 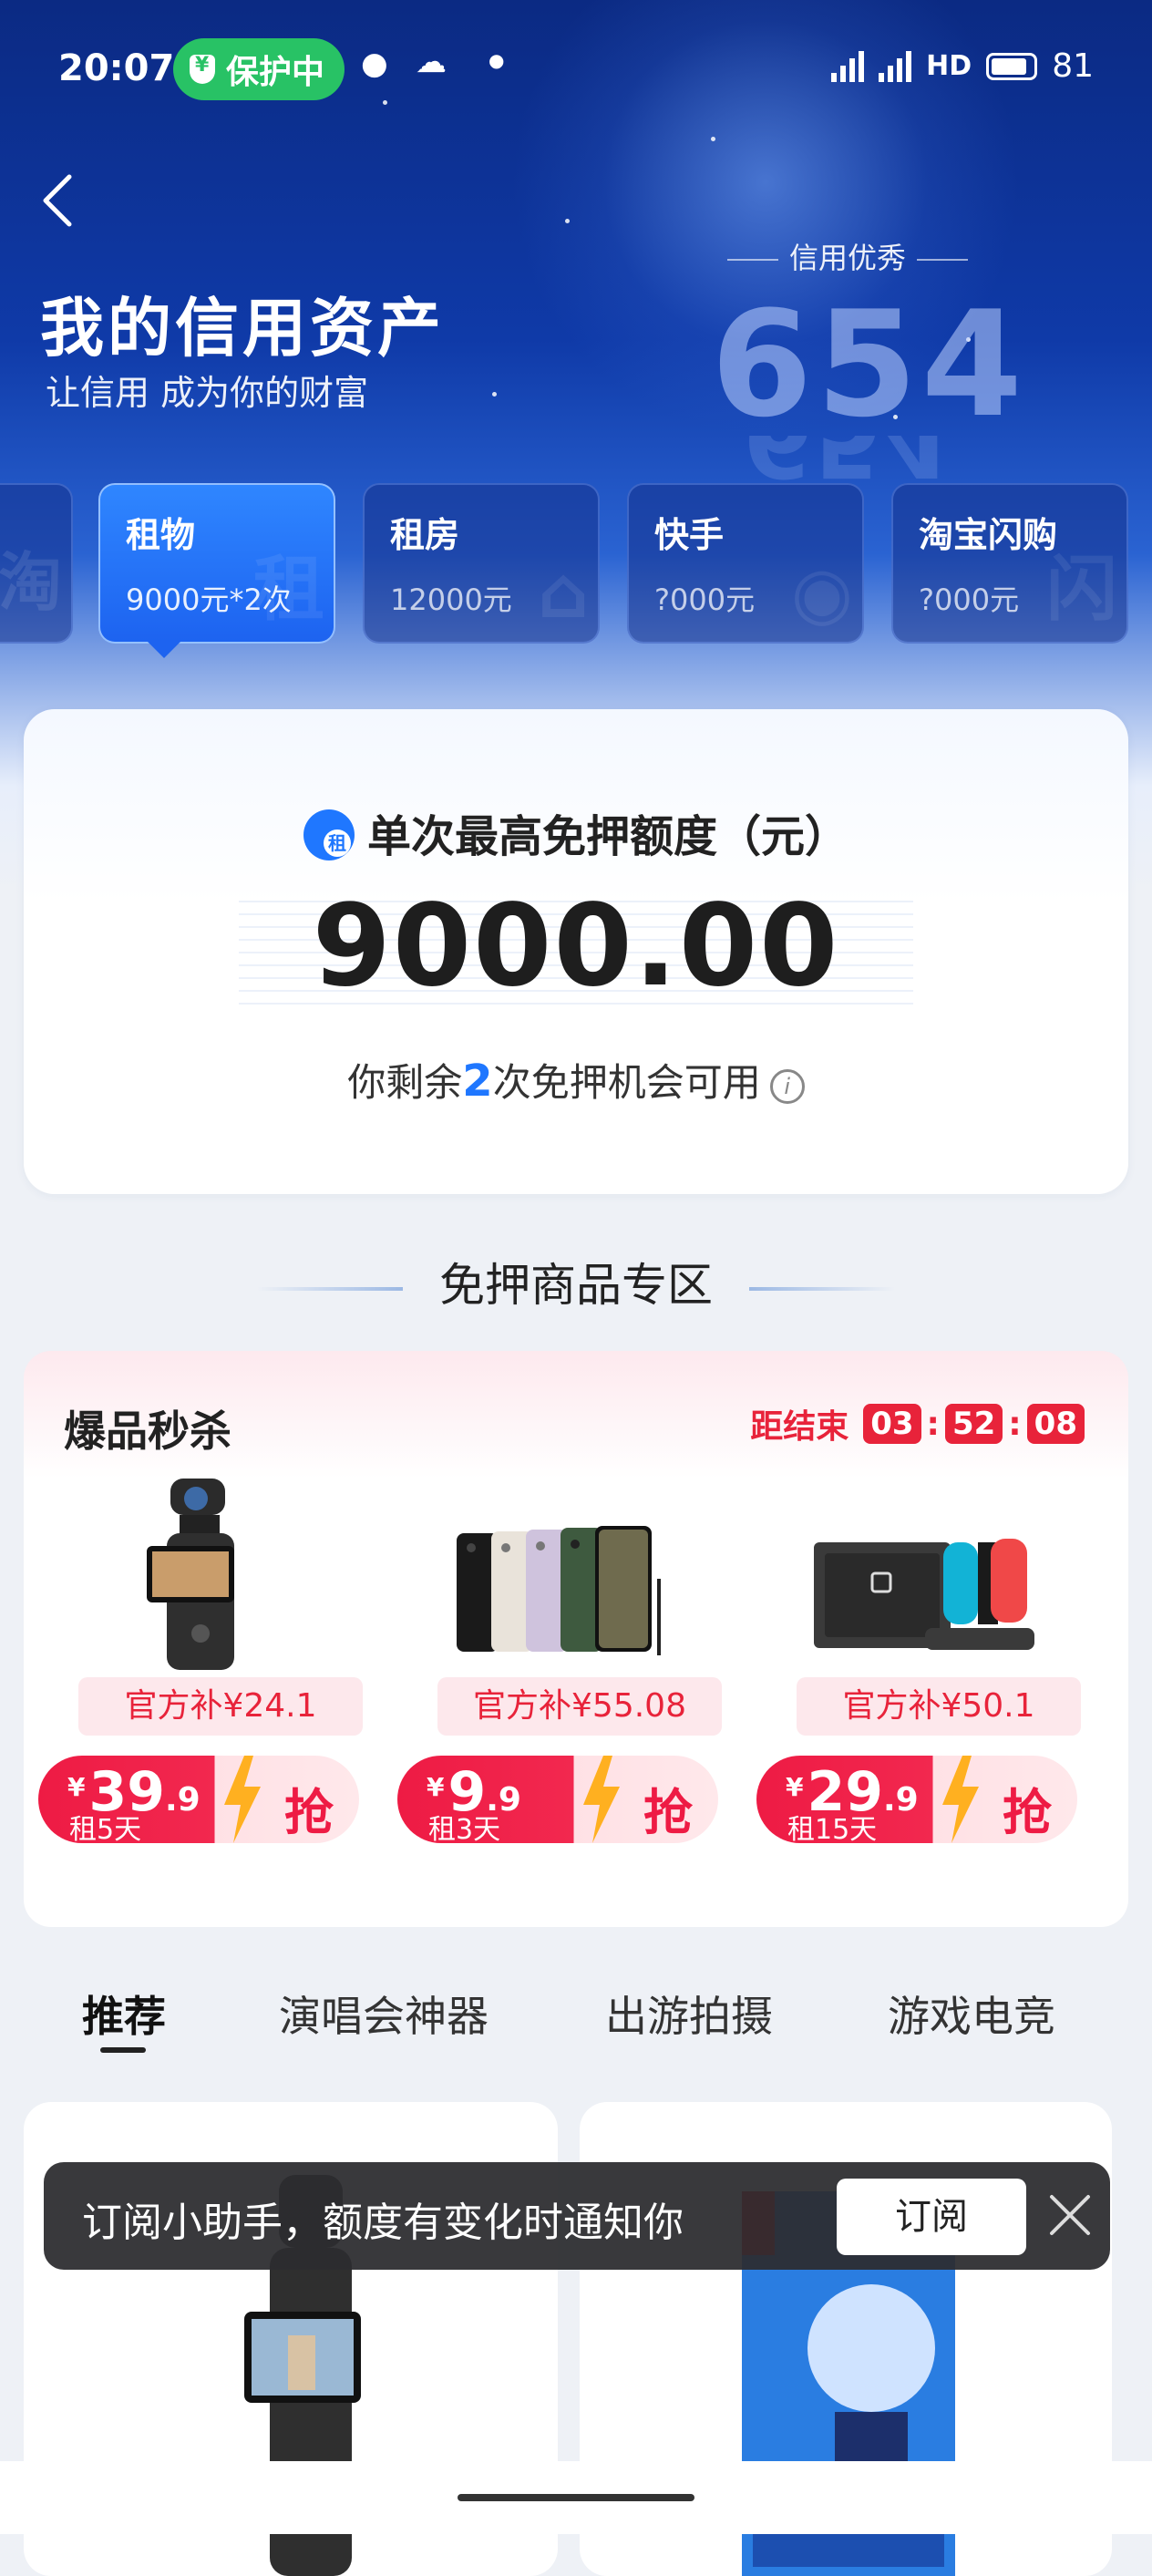 I want to click on subscribe-button: 订阅, so click(x=932, y=2217).